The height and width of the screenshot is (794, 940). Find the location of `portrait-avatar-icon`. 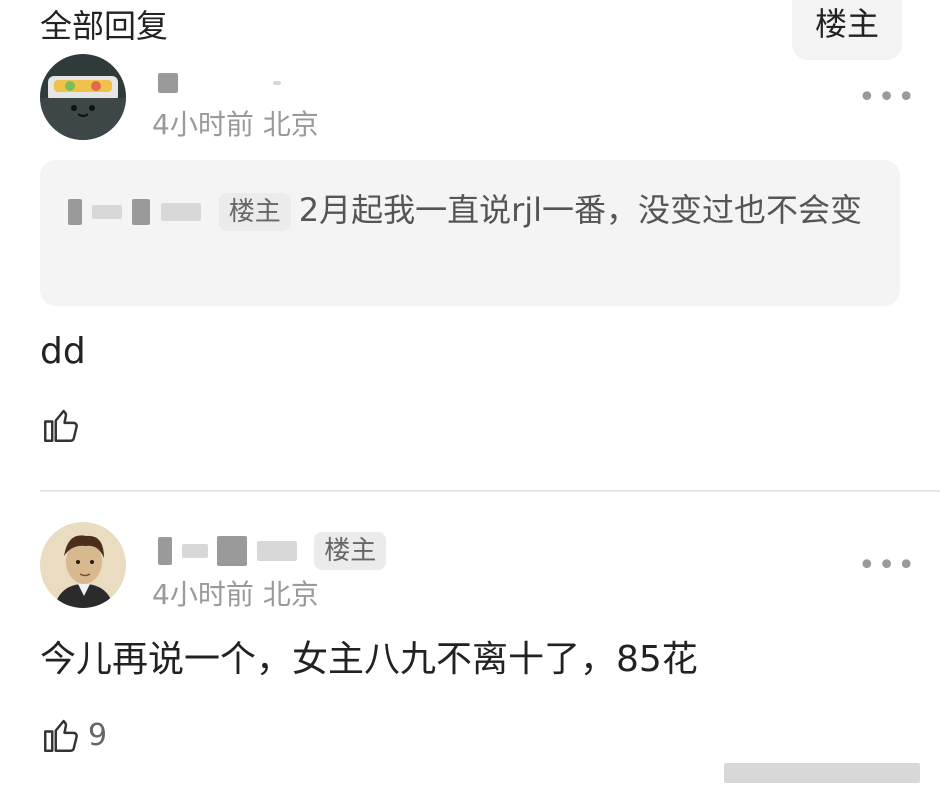

portrait-avatar-icon is located at coordinates (83, 565).